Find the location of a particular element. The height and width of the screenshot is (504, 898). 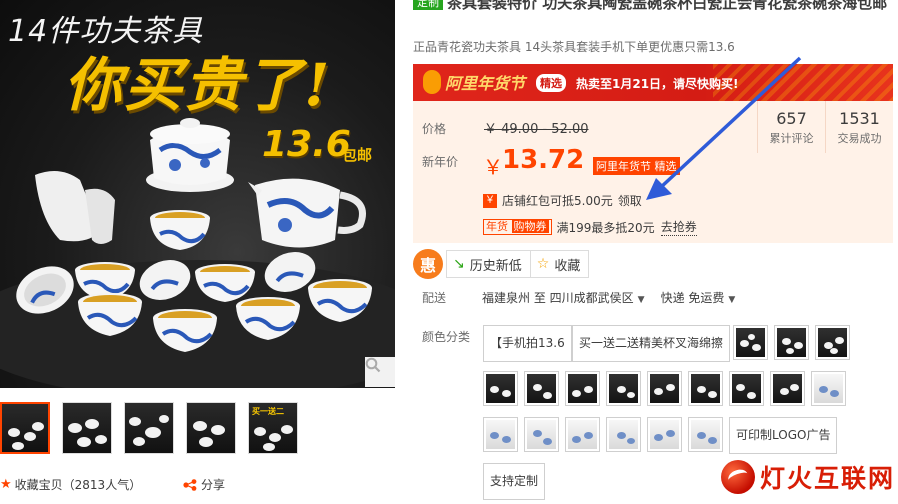

destination-text: 福建泉州 至 四川成都武侯区 is located at coordinates (558, 298).